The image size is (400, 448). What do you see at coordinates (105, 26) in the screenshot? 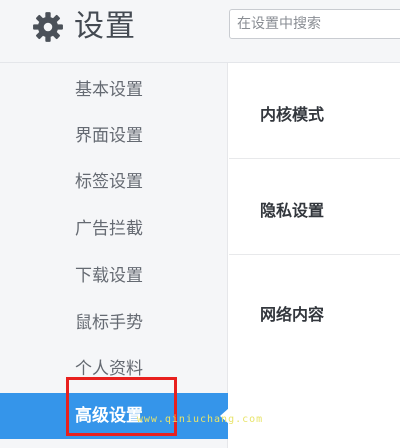
I see `page-title: 设置` at bounding box center [105, 26].